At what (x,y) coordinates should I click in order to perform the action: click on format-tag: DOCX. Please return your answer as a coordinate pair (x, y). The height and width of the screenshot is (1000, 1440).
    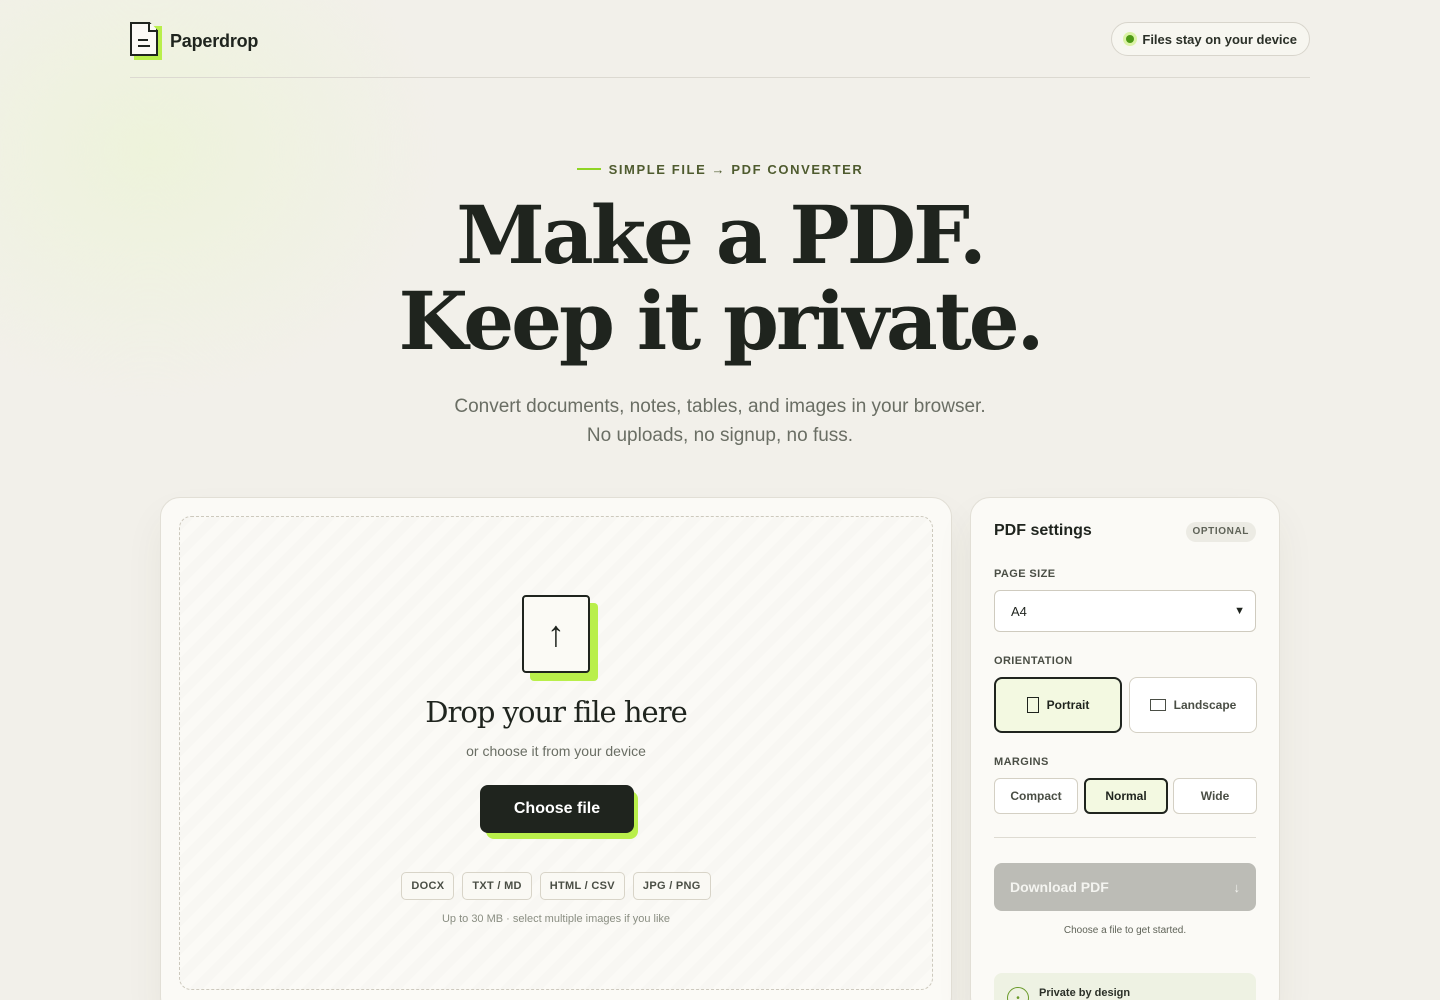
    Looking at the image, I should click on (428, 886).